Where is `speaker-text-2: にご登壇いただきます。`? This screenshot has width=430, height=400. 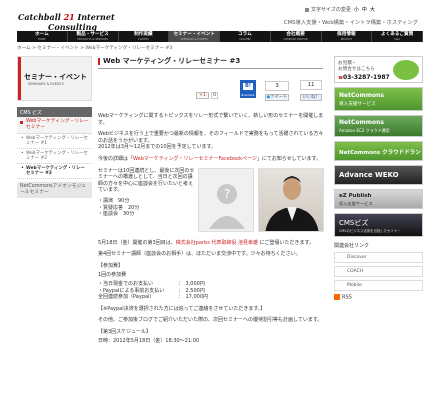
speaker-text-2: にご登壇いただきます。 is located at coordinates (286, 242).